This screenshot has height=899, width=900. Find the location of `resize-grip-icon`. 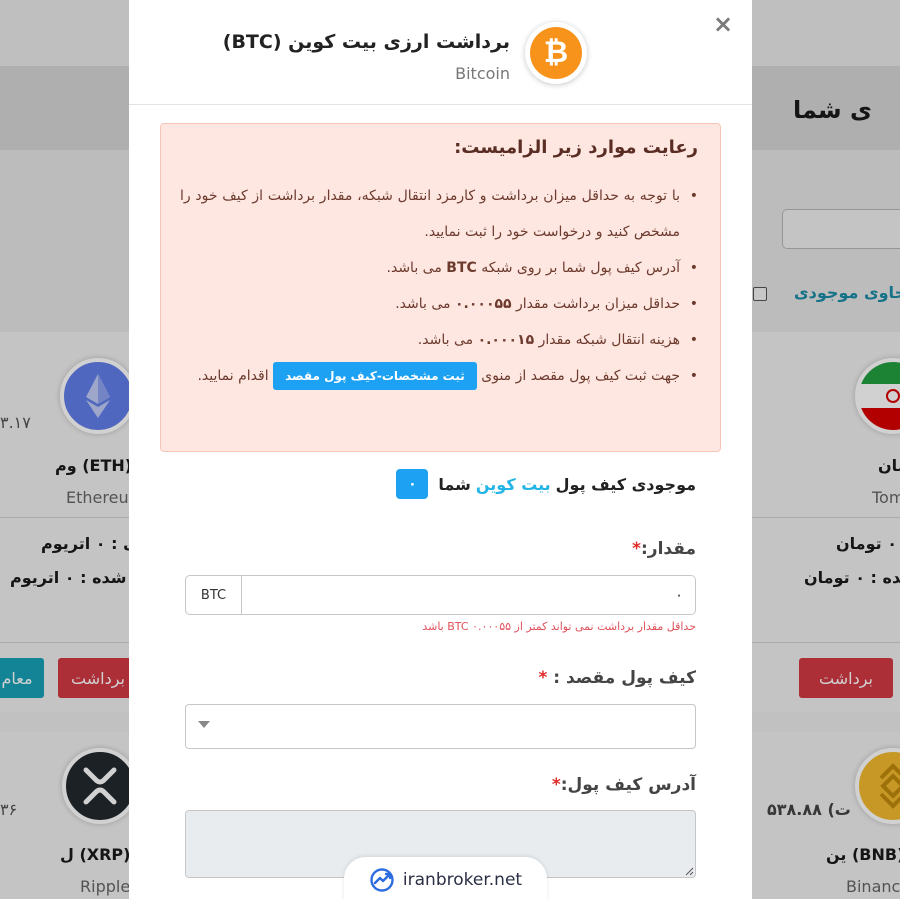

resize-grip-icon is located at coordinates (689, 871).